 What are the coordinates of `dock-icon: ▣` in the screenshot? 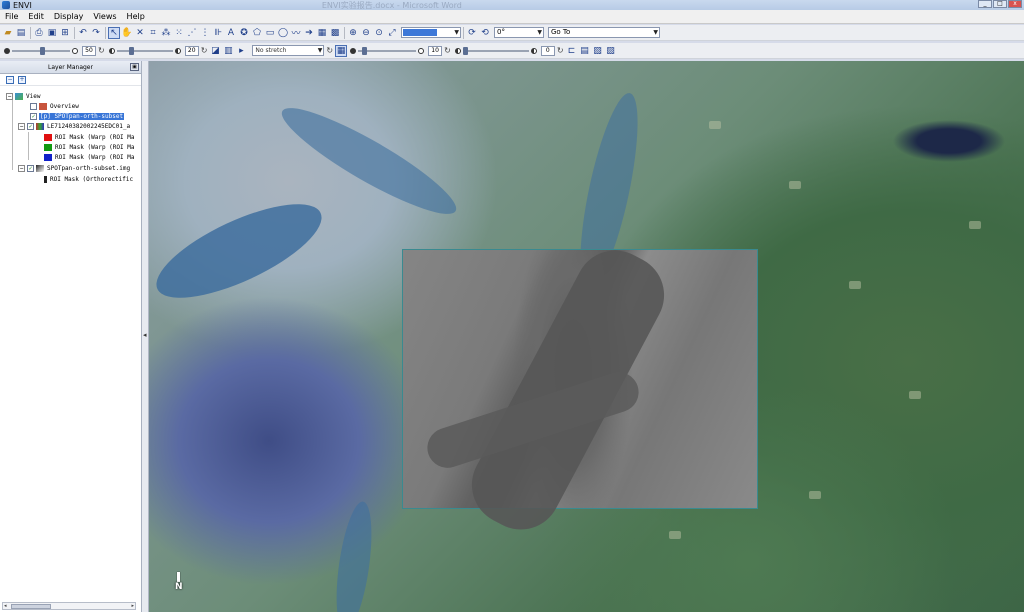 It's located at (134, 67).